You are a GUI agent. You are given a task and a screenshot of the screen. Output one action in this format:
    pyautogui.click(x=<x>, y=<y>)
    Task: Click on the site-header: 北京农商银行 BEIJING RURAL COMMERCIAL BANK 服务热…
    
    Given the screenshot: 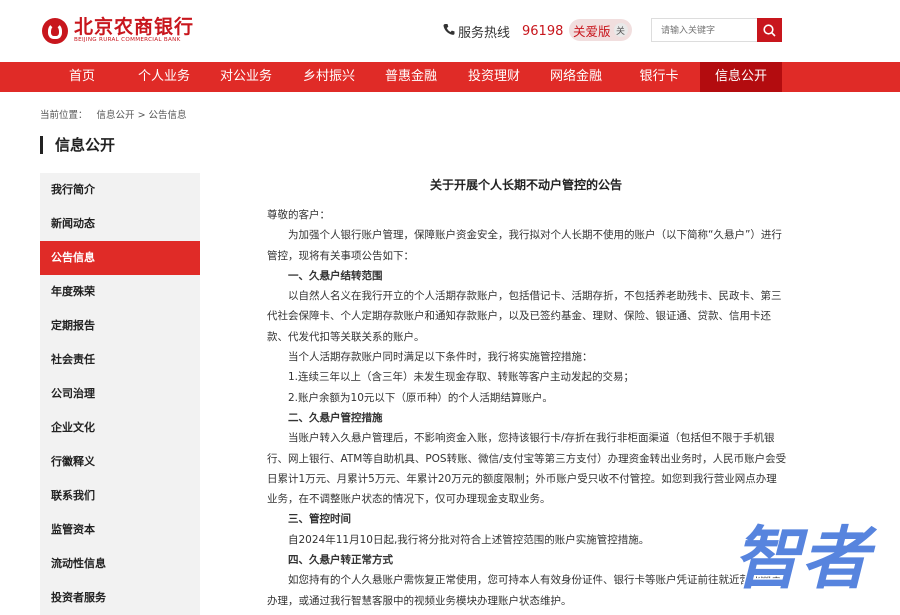 What is the action you would take?
    pyautogui.click(x=450, y=31)
    